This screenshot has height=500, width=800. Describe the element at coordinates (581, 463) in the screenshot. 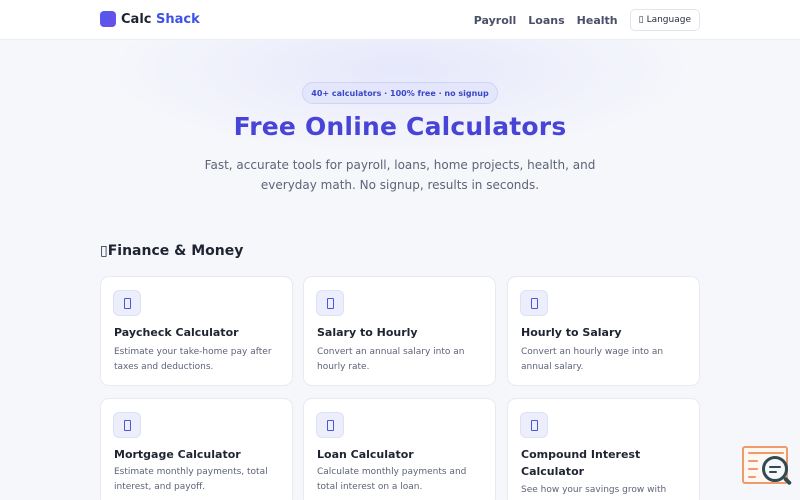

I see `card-title: Compound Interest Calculator` at that location.